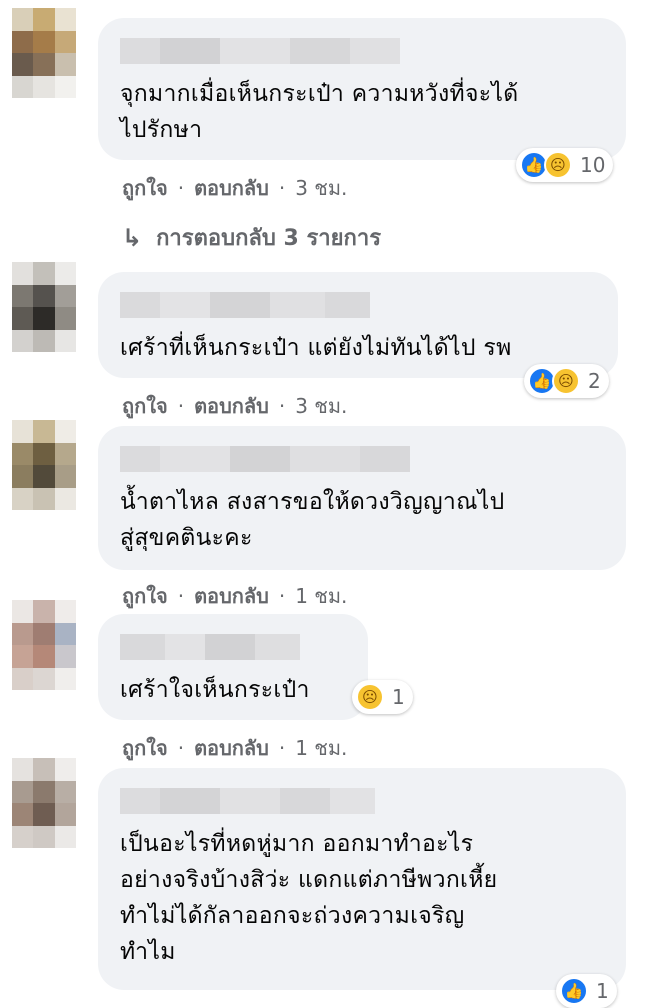 This screenshot has width=650, height=1008. Describe the element at coordinates (574, 991) in the screenshot. I see `like-icon: 👍` at that location.